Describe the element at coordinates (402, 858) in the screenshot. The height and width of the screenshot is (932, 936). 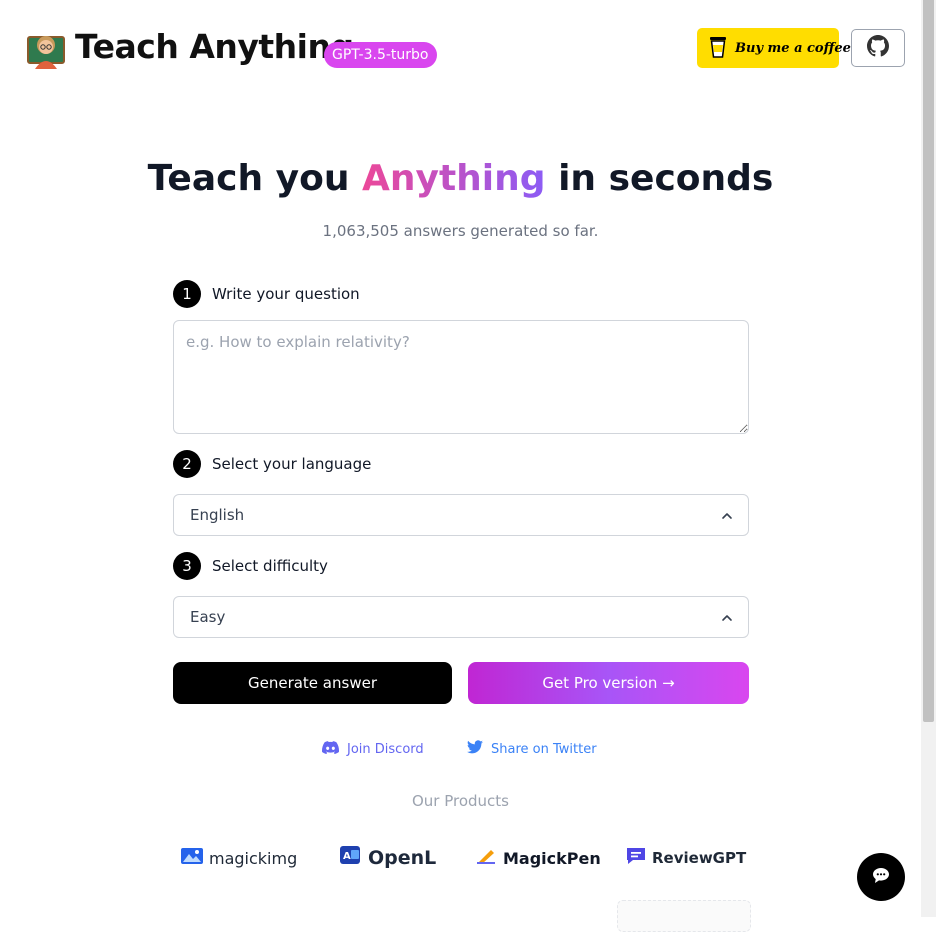
I see `product-name: OpenL` at that location.